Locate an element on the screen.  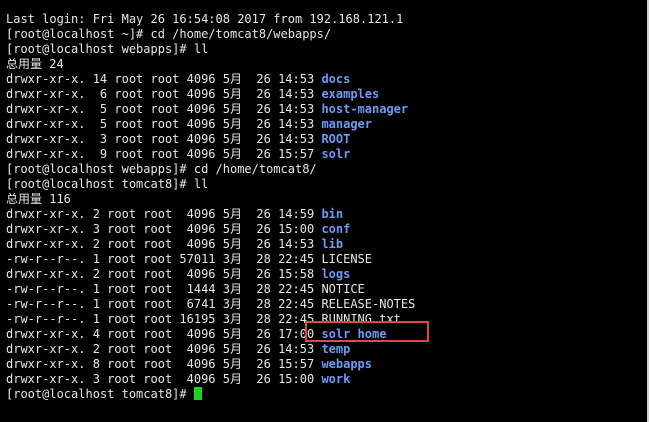
file-meta: -rw-r--r--. 1 root root 1444 3月 28 22:45 is located at coordinates (164, 289).